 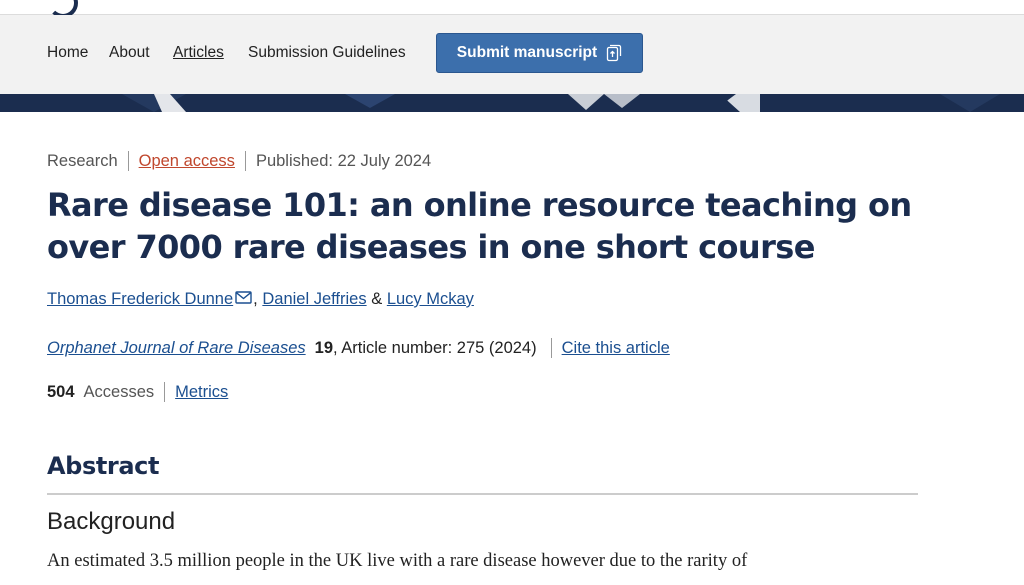 I want to click on article-accesses: 504 Accesses Metrics, so click(x=137, y=392).